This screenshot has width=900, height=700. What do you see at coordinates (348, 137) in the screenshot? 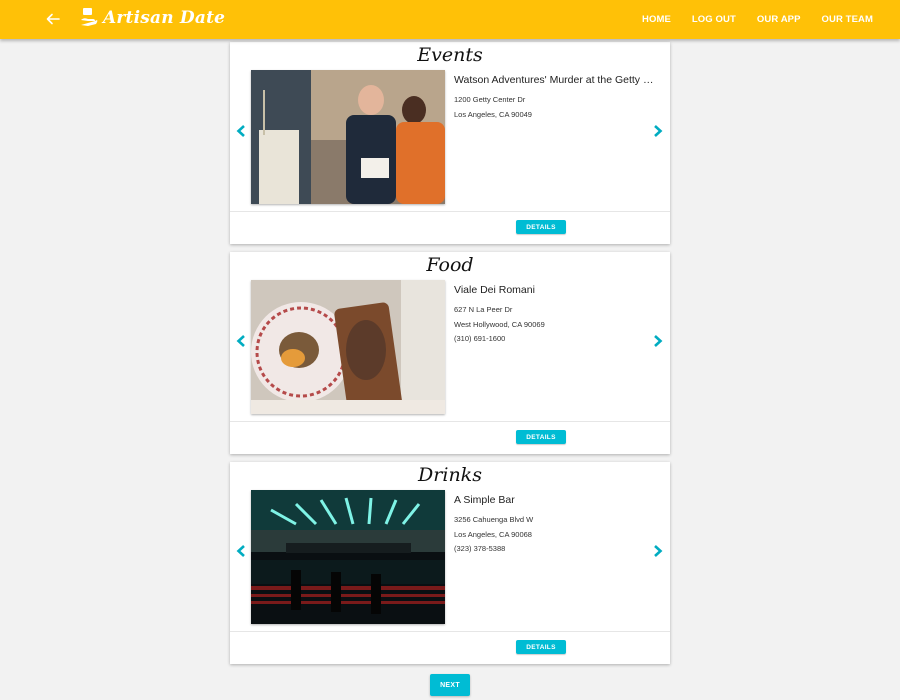
I see `event-photo` at bounding box center [348, 137].